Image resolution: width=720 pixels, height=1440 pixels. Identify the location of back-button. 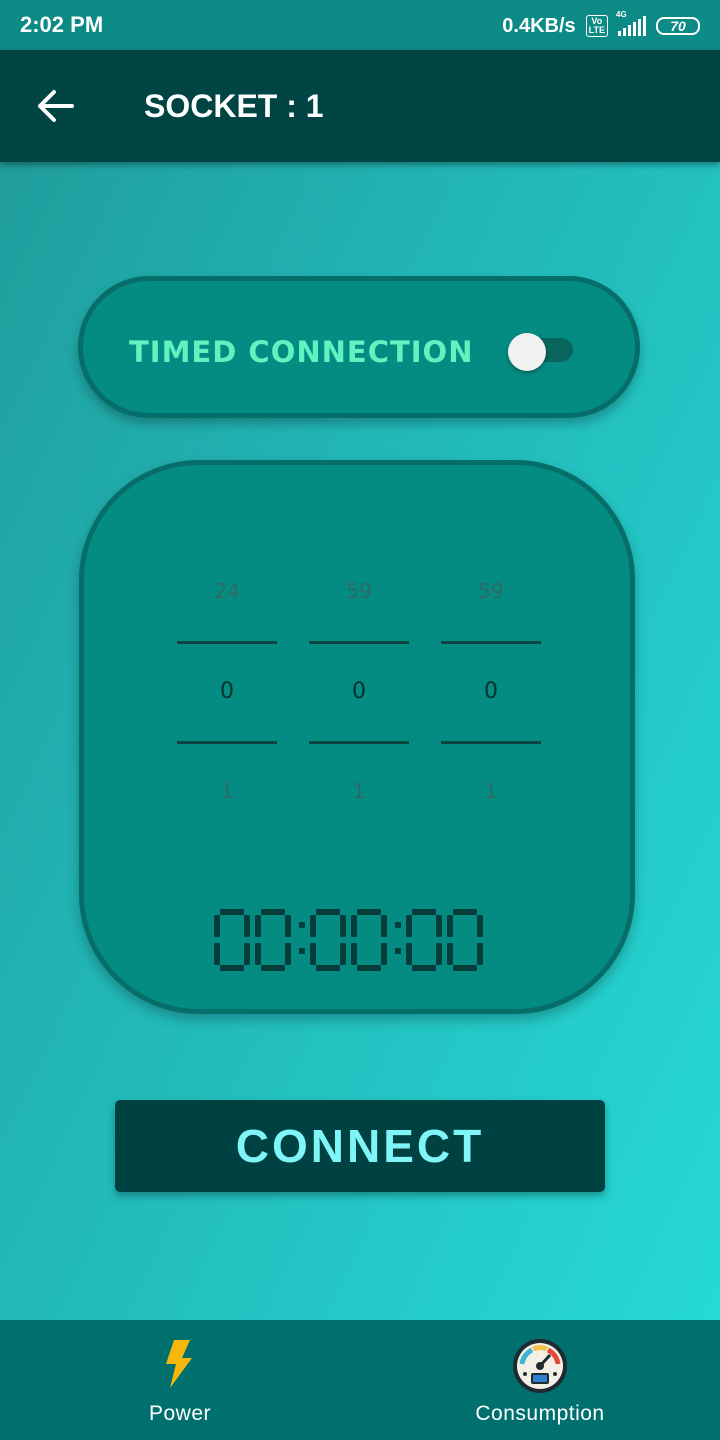
(56, 106).